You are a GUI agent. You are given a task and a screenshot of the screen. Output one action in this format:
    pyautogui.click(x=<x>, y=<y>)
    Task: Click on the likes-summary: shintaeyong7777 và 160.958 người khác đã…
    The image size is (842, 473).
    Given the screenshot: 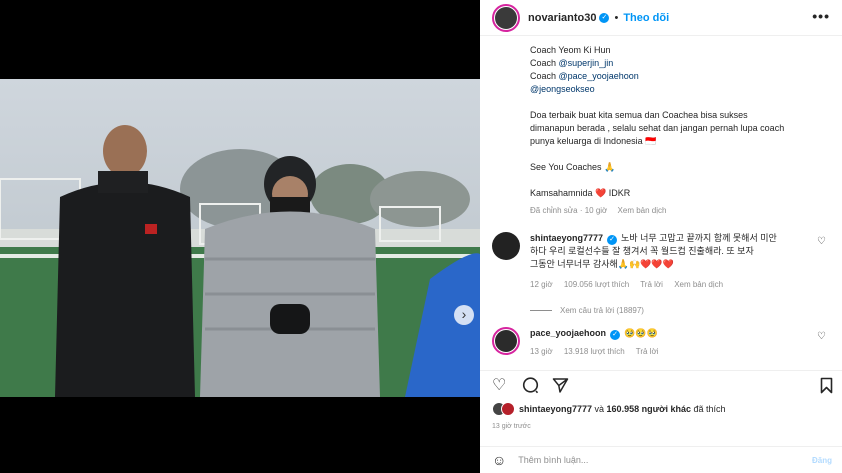 What is the action you would take?
    pyautogui.click(x=609, y=409)
    